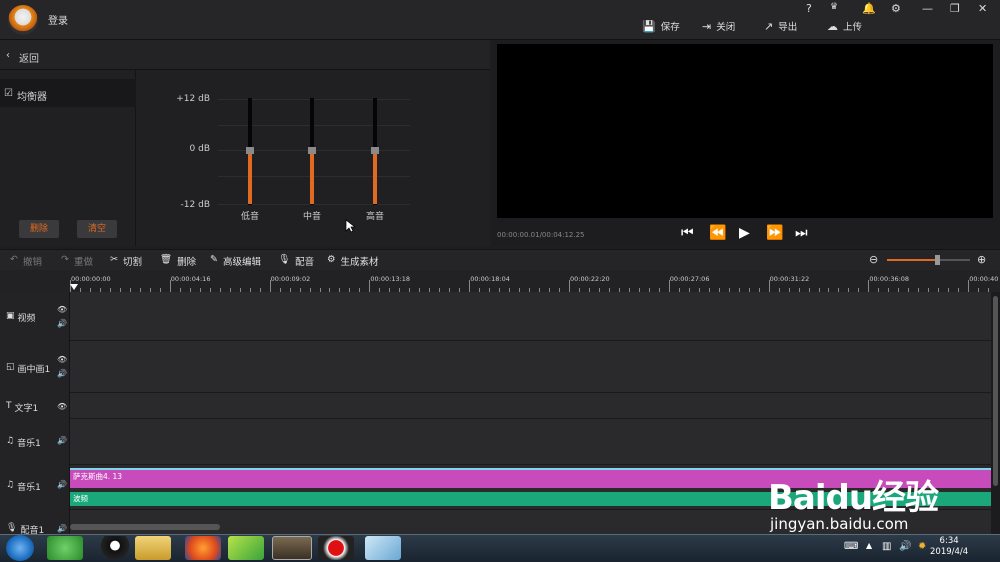 Image resolution: width=1000 pixels, height=562 pixels. Describe the element at coordinates (809, 8) in the screenshot. I see `help-icon: ?` at that location.